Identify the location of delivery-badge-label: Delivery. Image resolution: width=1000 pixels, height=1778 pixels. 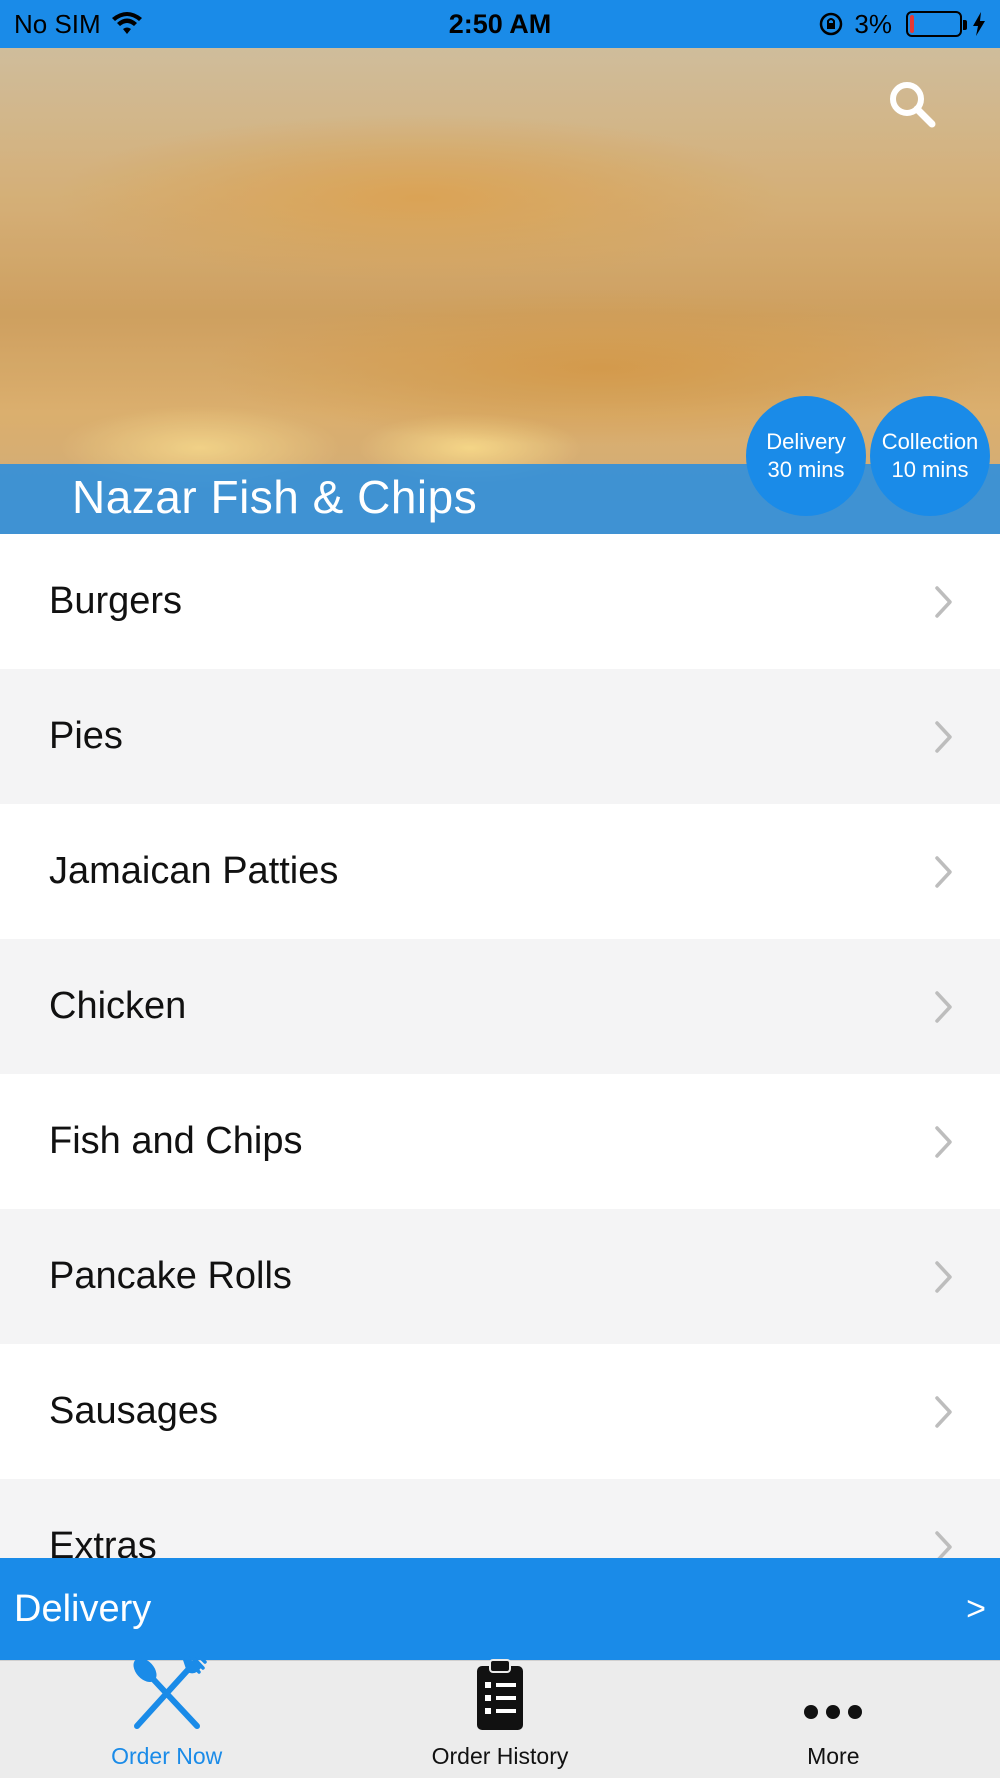
(806, 441).